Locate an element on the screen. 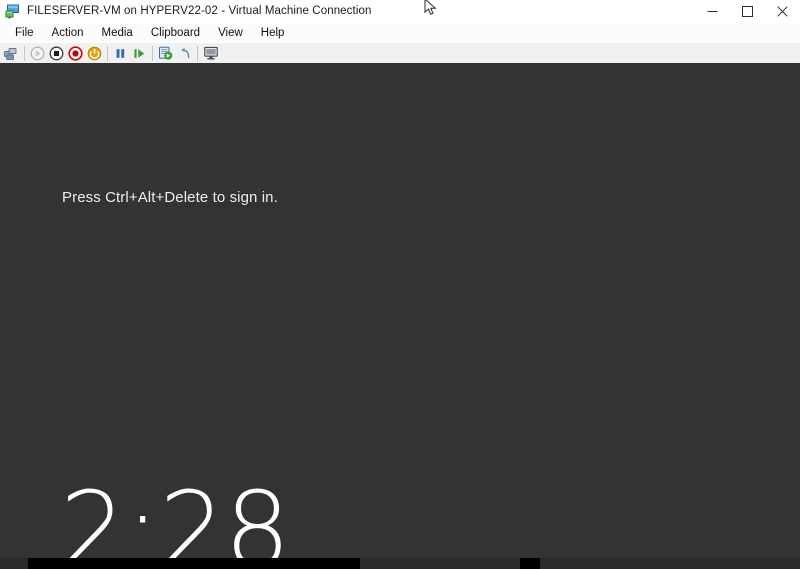 This screenshot has width=800, height=569. ctrl-alt-delete-icon is located at coordinates (11, 53).